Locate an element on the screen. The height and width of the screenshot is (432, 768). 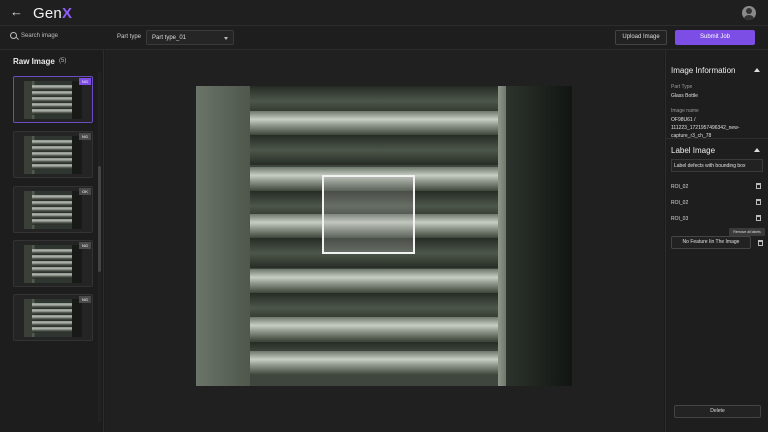
raw-image-count: (5) is located at coordinates (63, 61).